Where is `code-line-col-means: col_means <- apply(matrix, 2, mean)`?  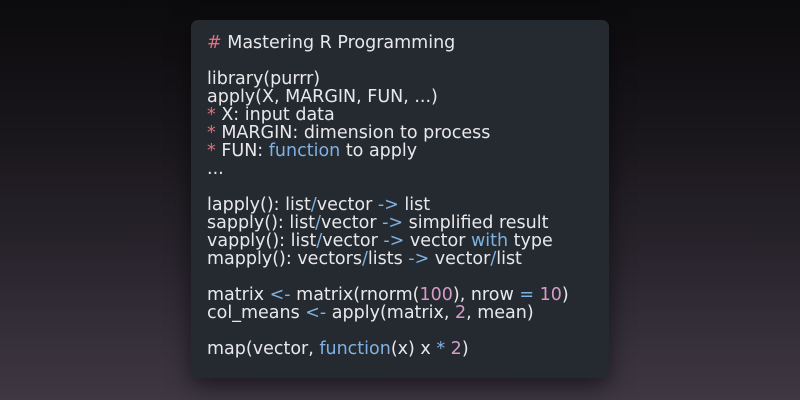
code-line-col-means: col_means <- apply(matrix, 2, mean) is located at coordinates (408, 313).